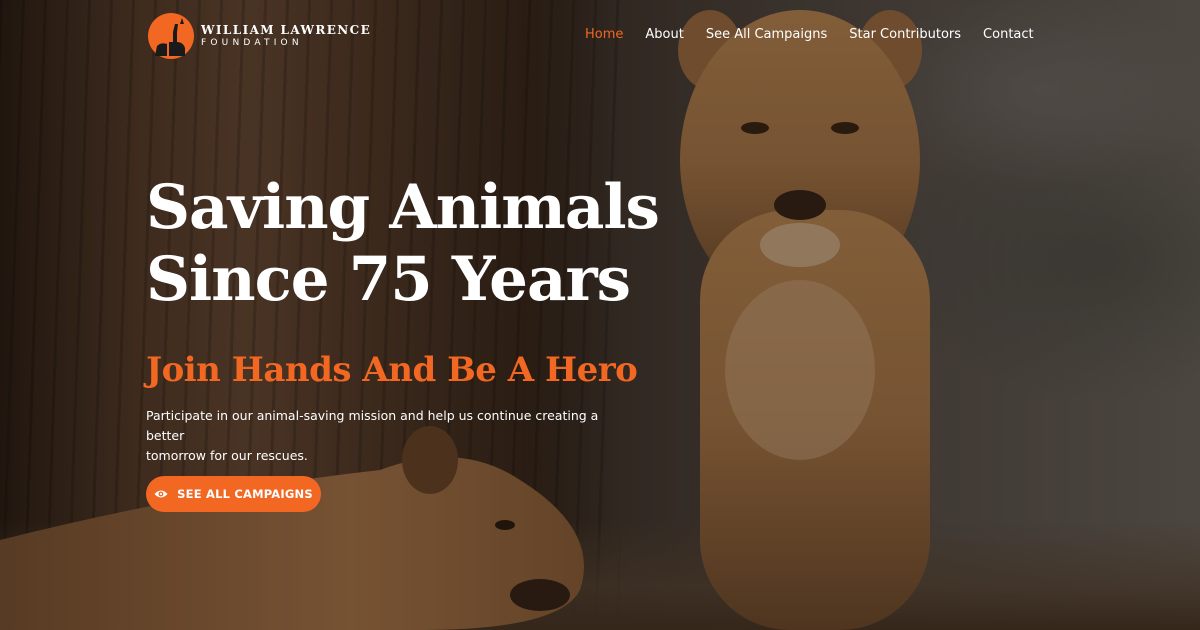 The image size is (1200, 630). I want to click on nav-star-contributors: Star Contributors, so click(905, 35).